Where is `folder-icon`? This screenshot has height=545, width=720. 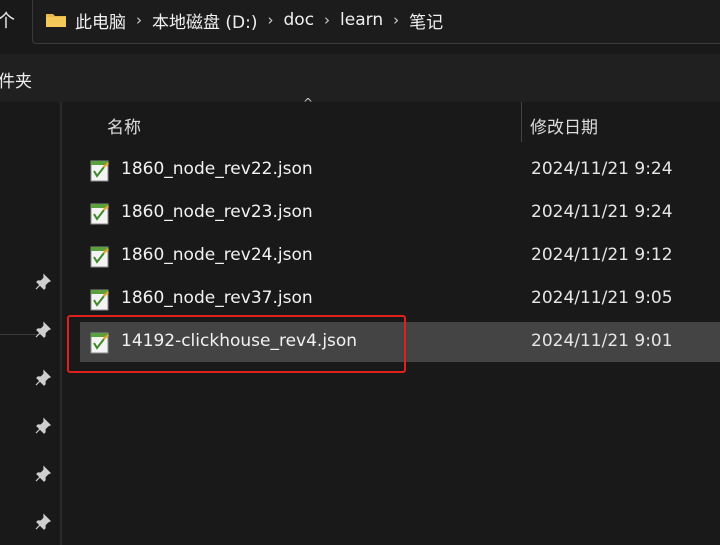
folder-icon is located at coordinates (56, 20).